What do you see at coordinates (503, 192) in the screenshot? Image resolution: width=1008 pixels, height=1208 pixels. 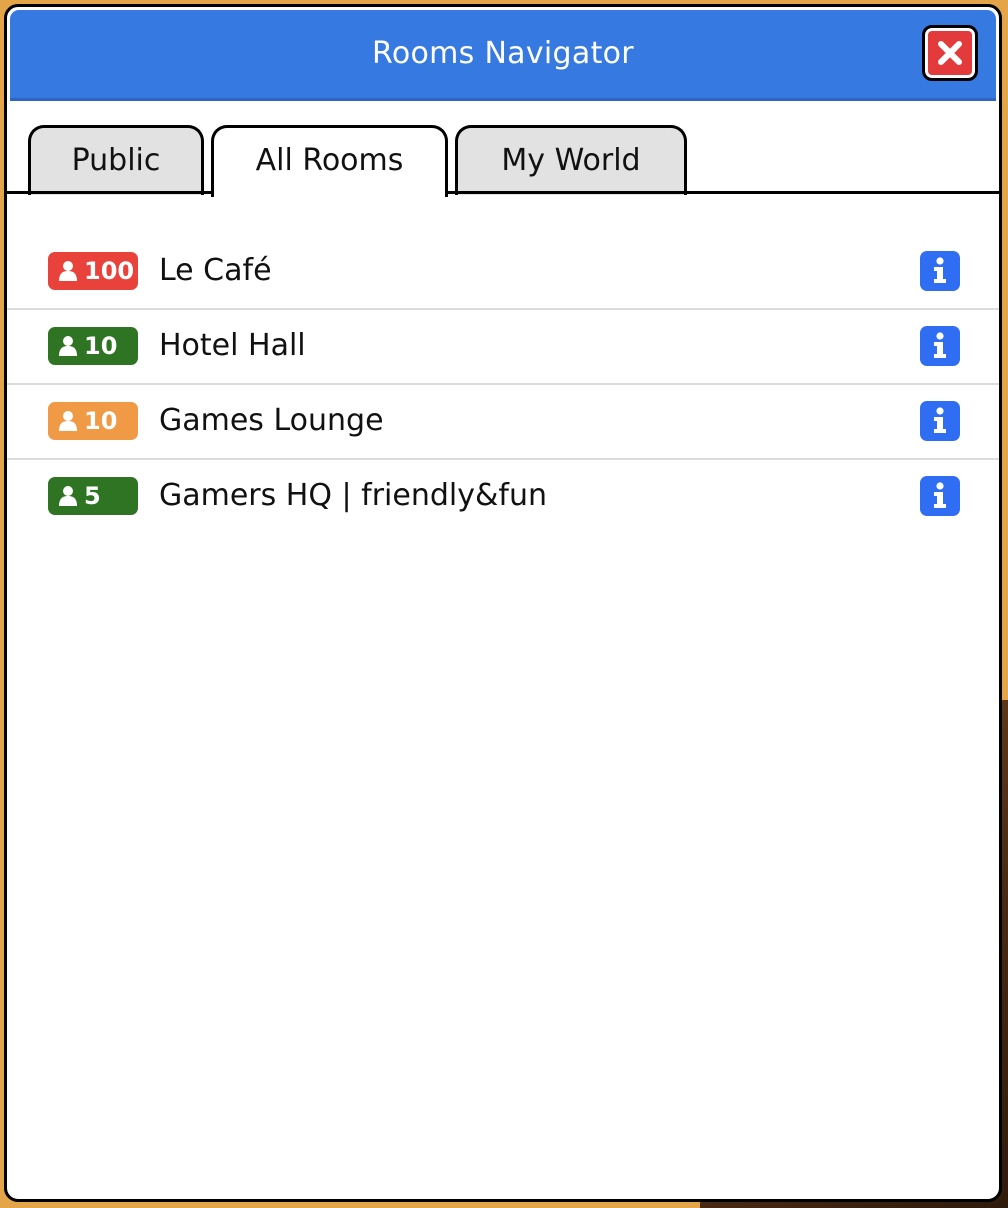 I see `tab-divider` at bounding box center [503, 192].